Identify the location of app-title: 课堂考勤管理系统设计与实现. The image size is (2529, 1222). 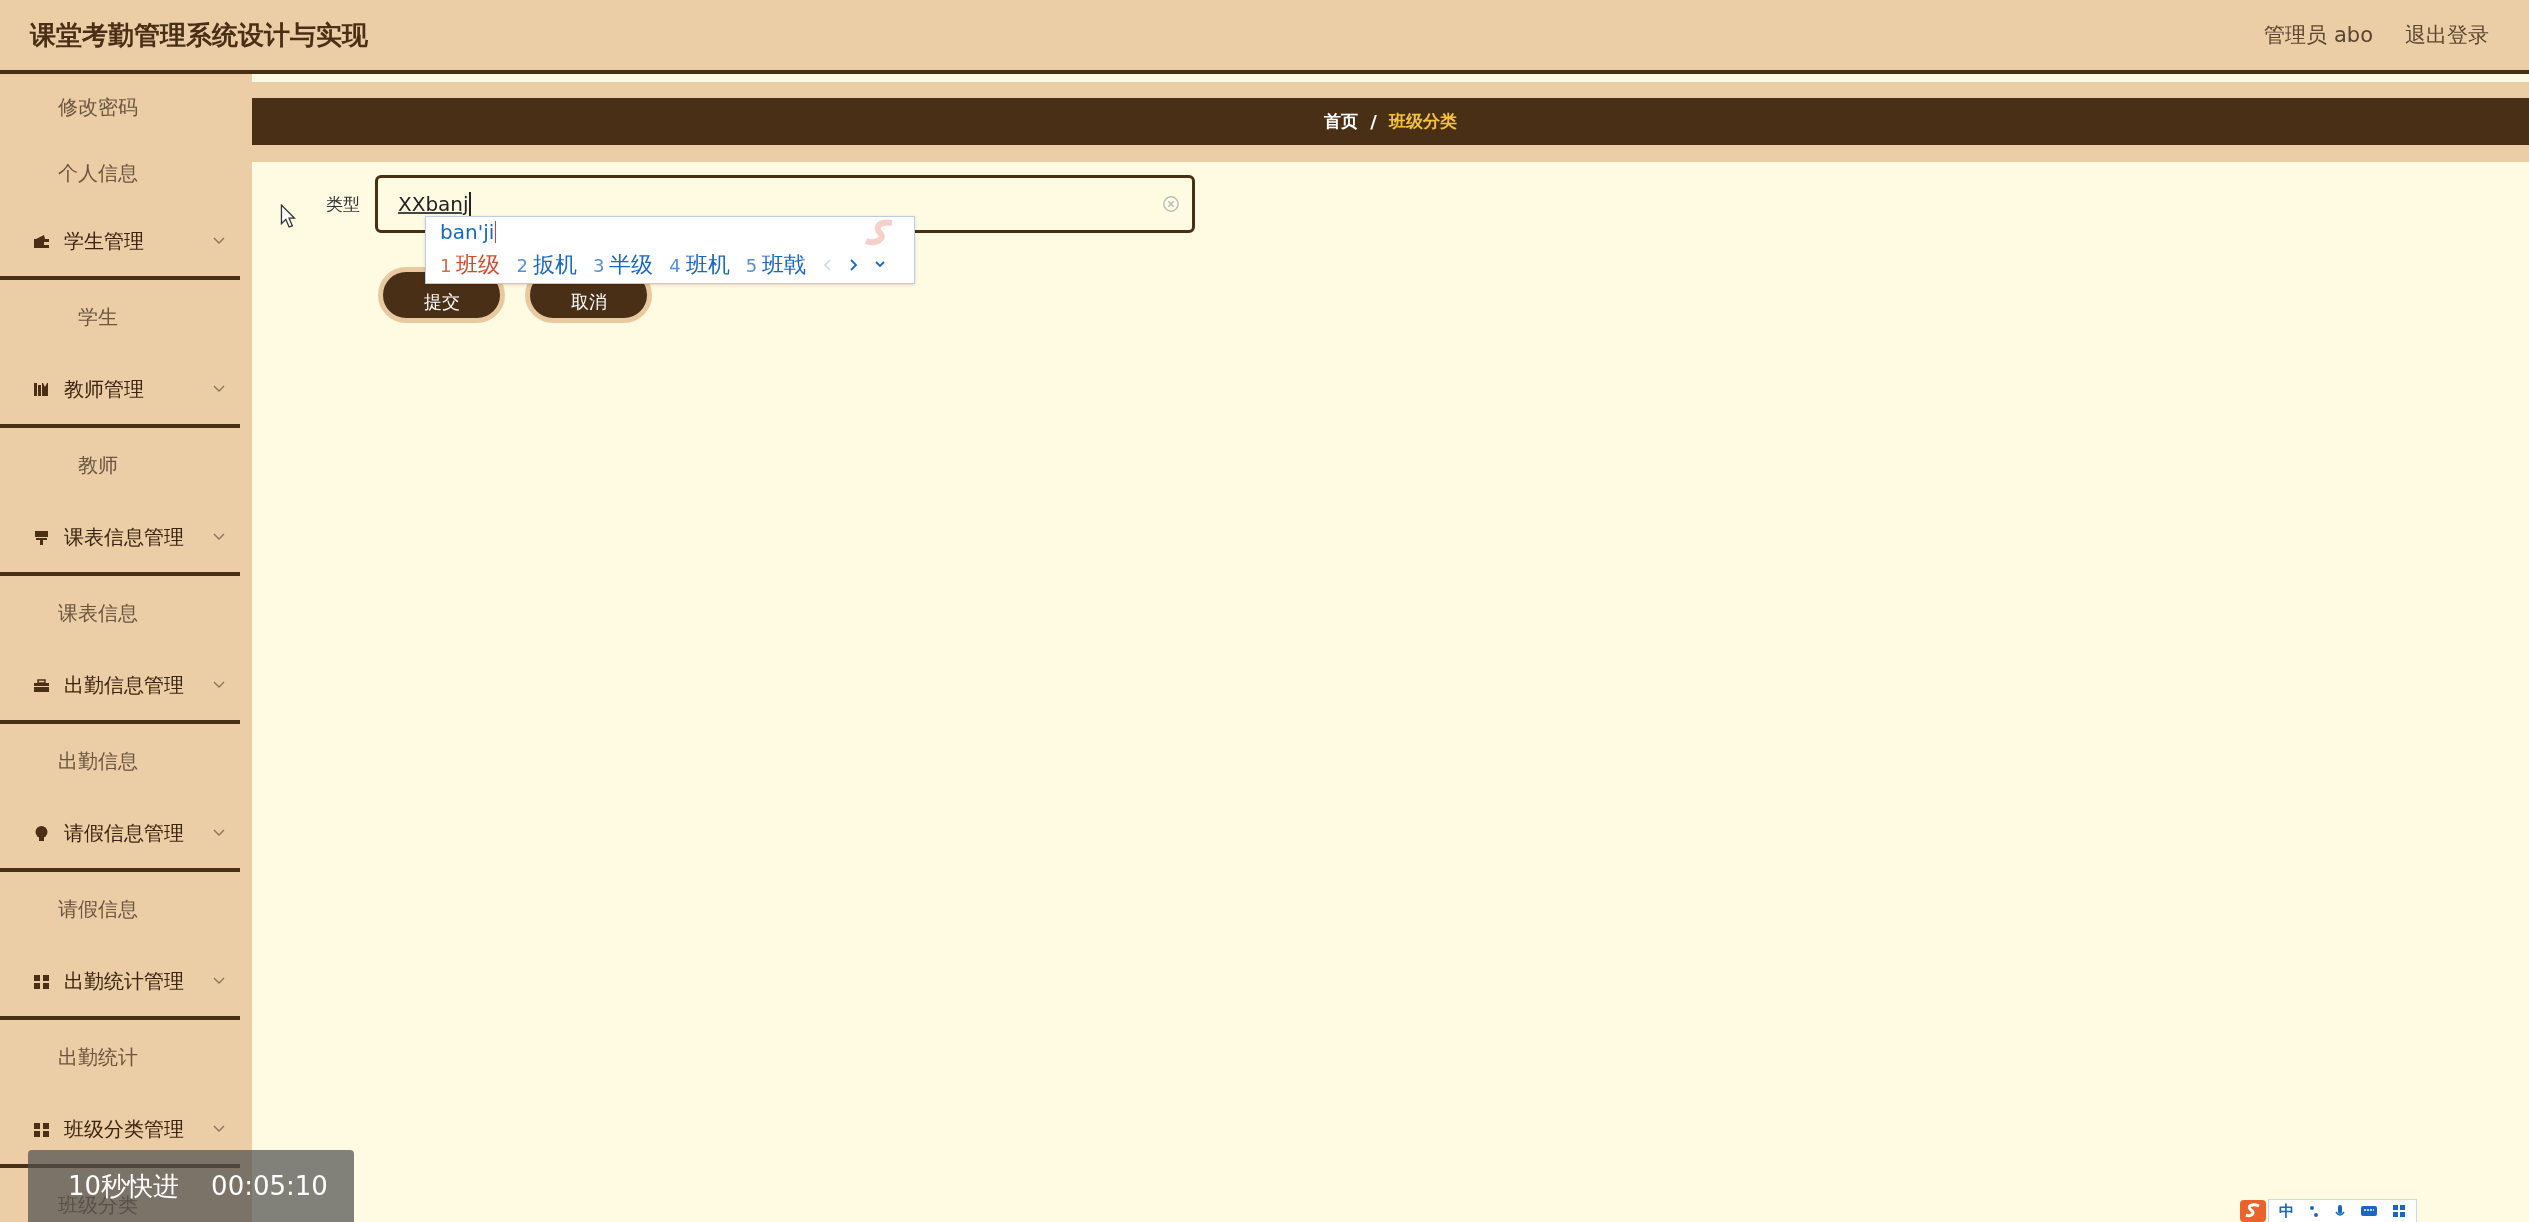
(199, 35).